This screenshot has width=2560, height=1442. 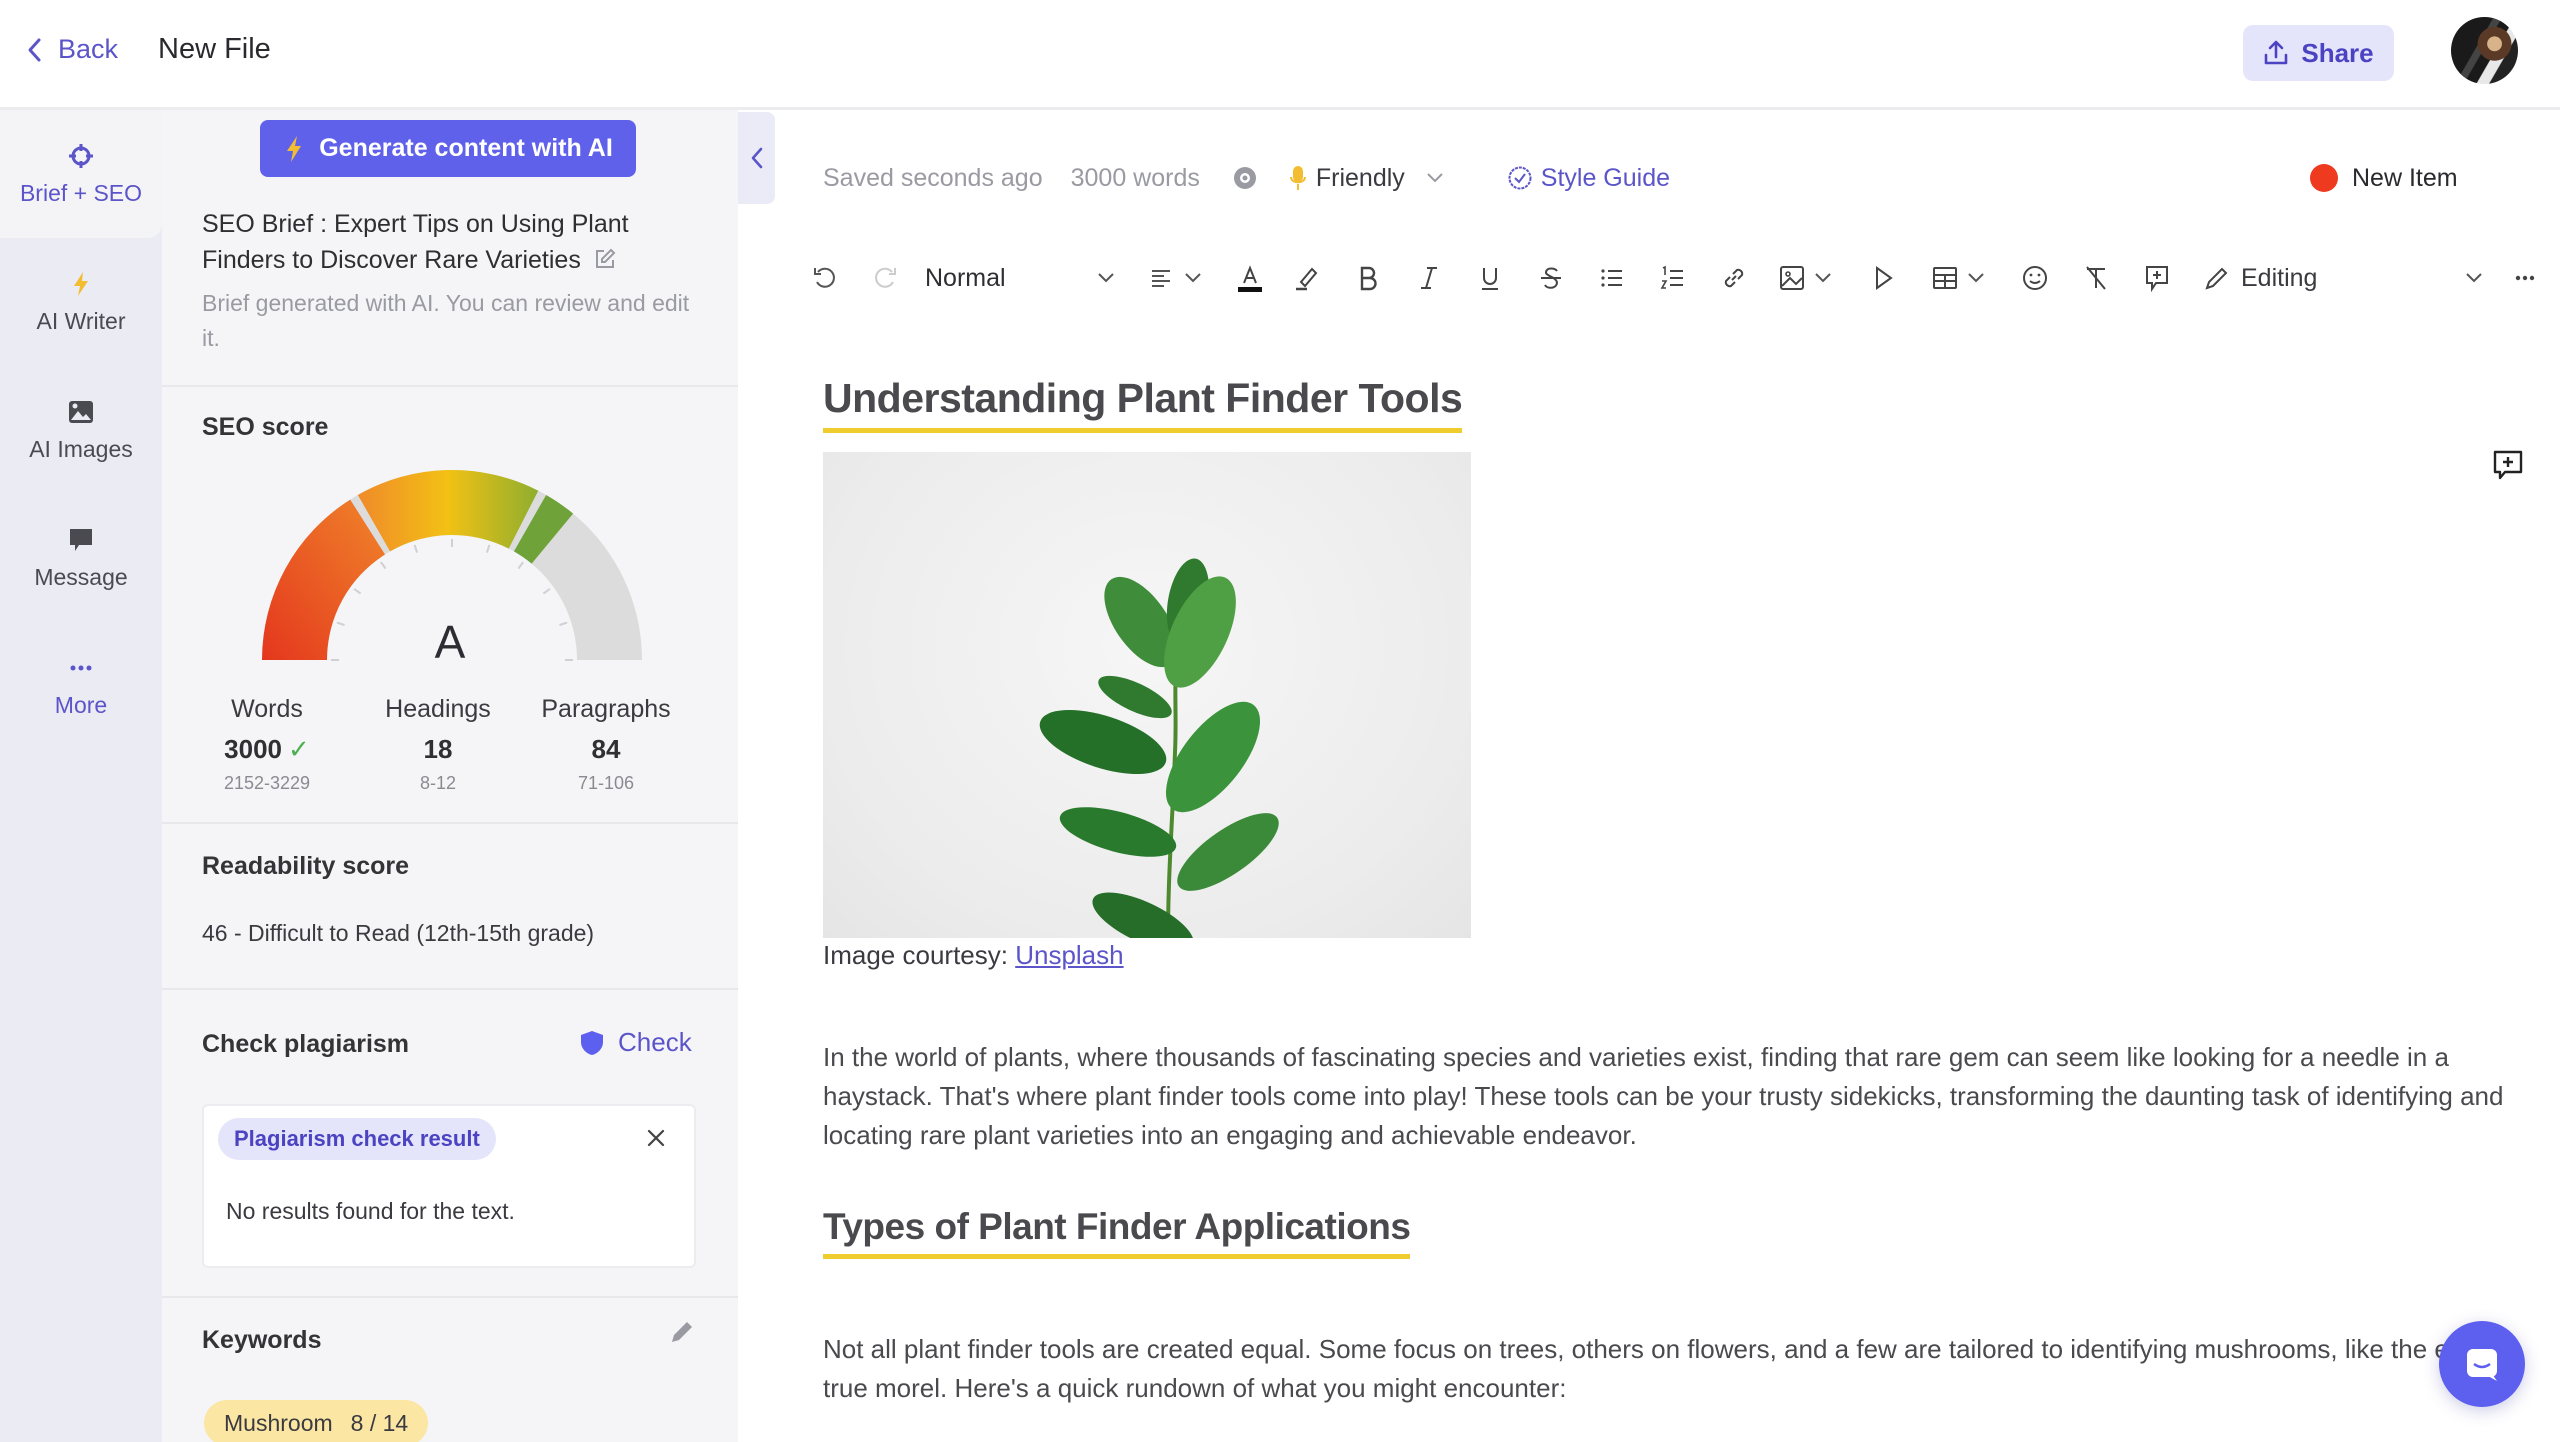 What do you see at coordinates (262, 1340) in the screenshot?
I see `keywords-title: Keywords` at bounding box center [262, 1340].